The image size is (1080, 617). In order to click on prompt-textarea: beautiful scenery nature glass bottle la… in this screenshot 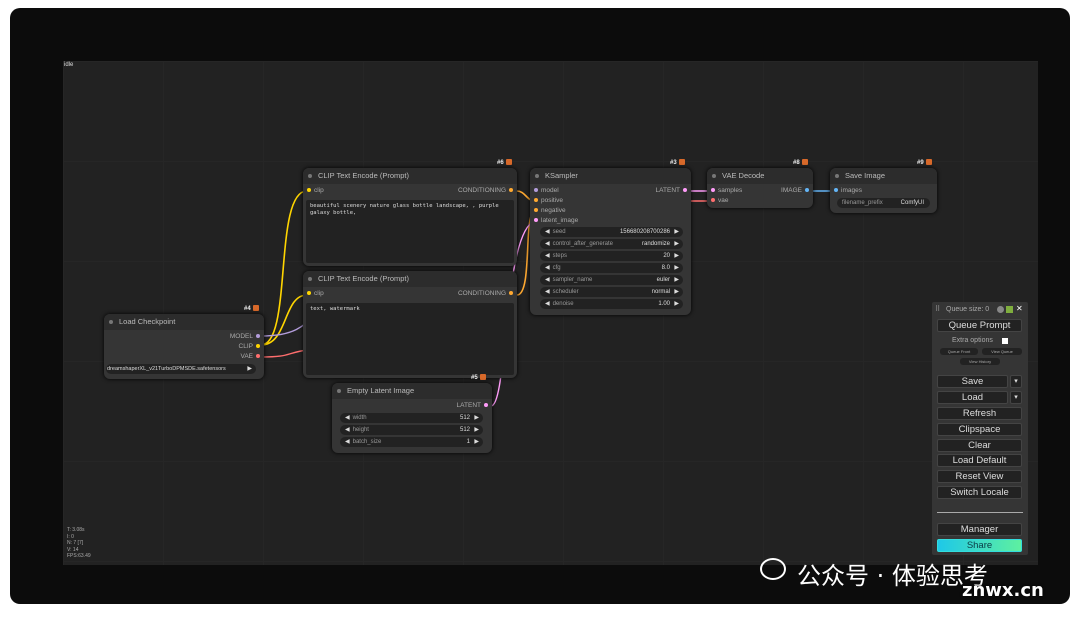, I will do `click(410, 231)`.